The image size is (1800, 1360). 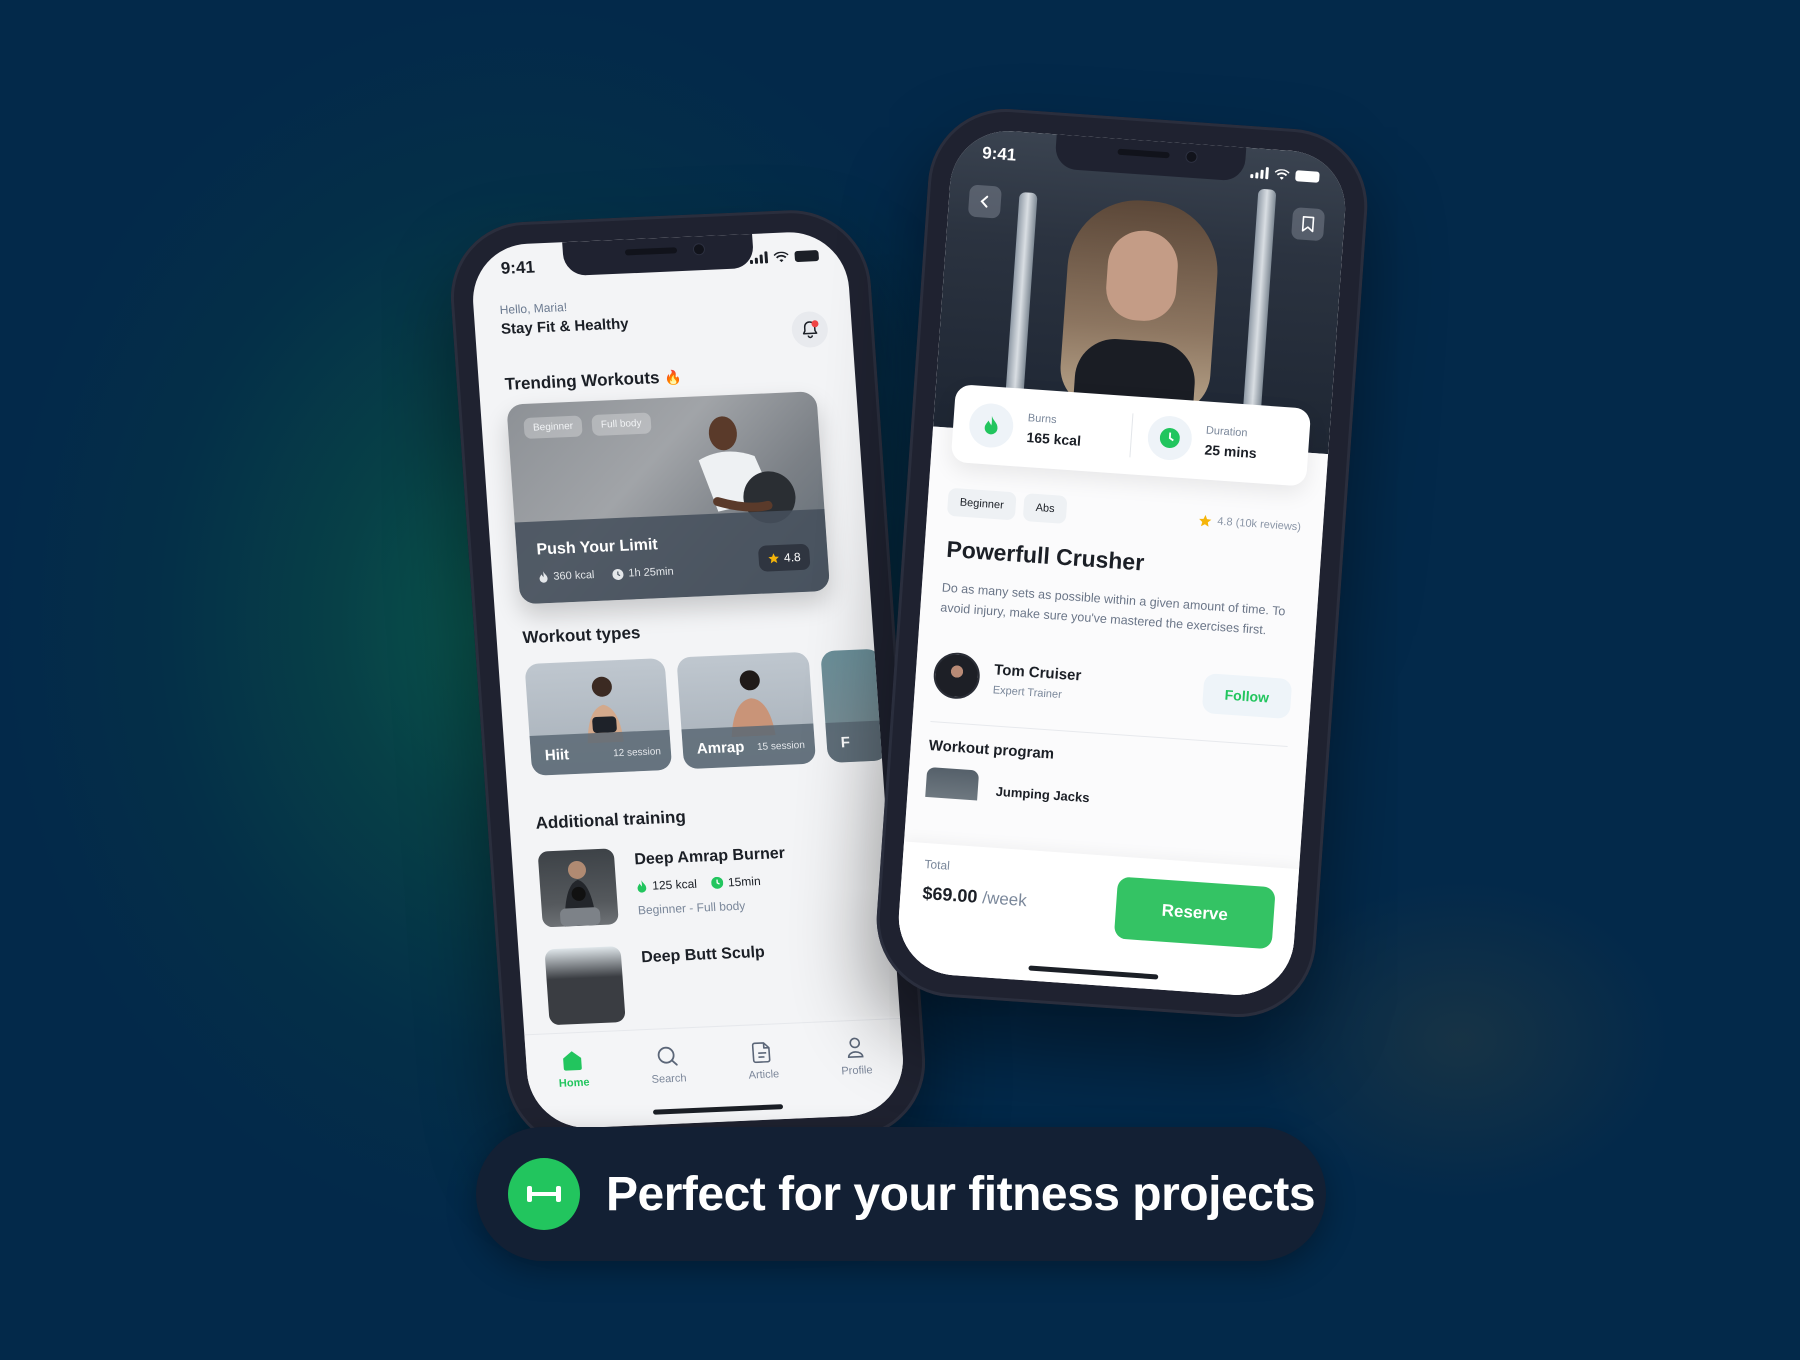 I want to click on dumbbell-icon, so click(x=544, y=1194).